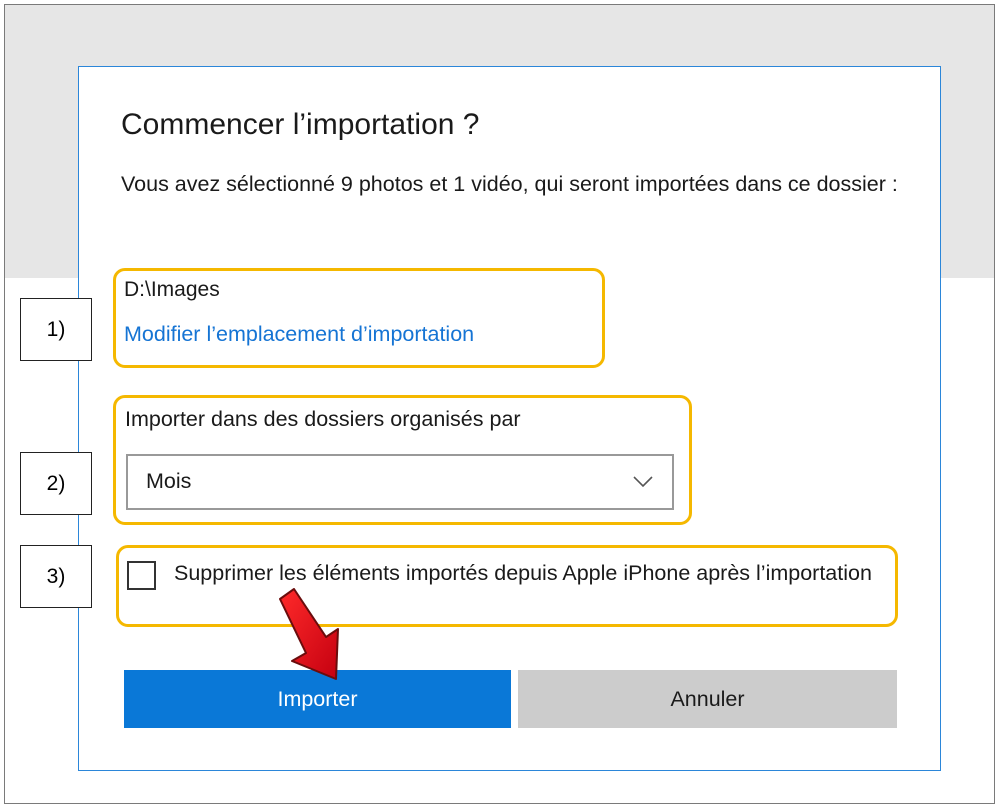  What do you see at coordinates (323, 419) in the screenshot?
I see `organize-label: Importer dans des dossiers organisés par` at bounding box center [323, 419].